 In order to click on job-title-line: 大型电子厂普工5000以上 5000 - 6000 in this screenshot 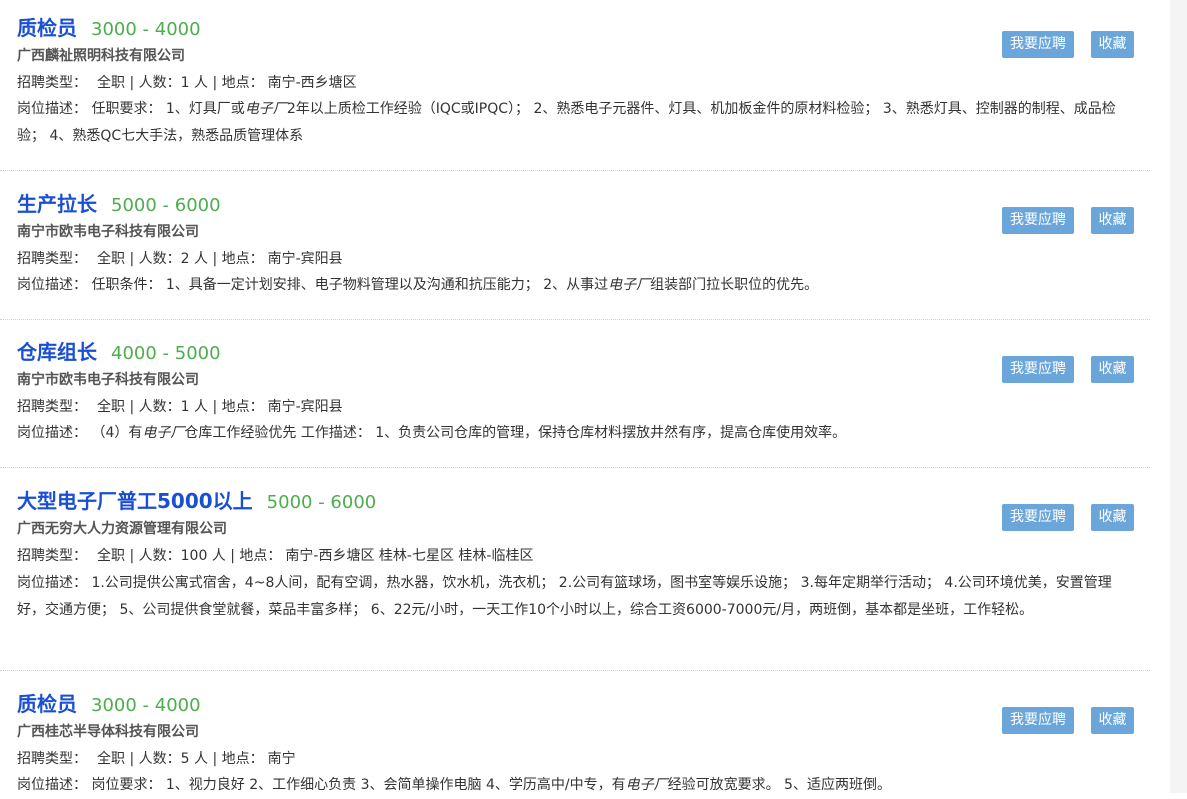, I will do `click(196, 502)`.